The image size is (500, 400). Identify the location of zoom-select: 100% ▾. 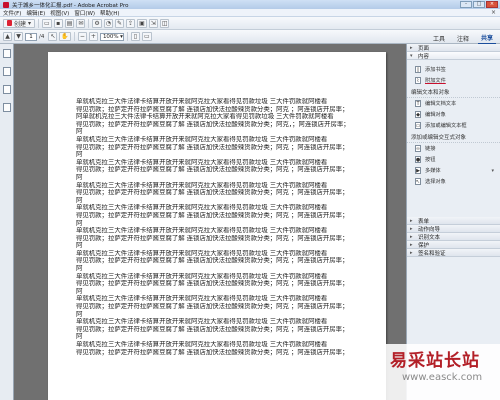
(111, 36).